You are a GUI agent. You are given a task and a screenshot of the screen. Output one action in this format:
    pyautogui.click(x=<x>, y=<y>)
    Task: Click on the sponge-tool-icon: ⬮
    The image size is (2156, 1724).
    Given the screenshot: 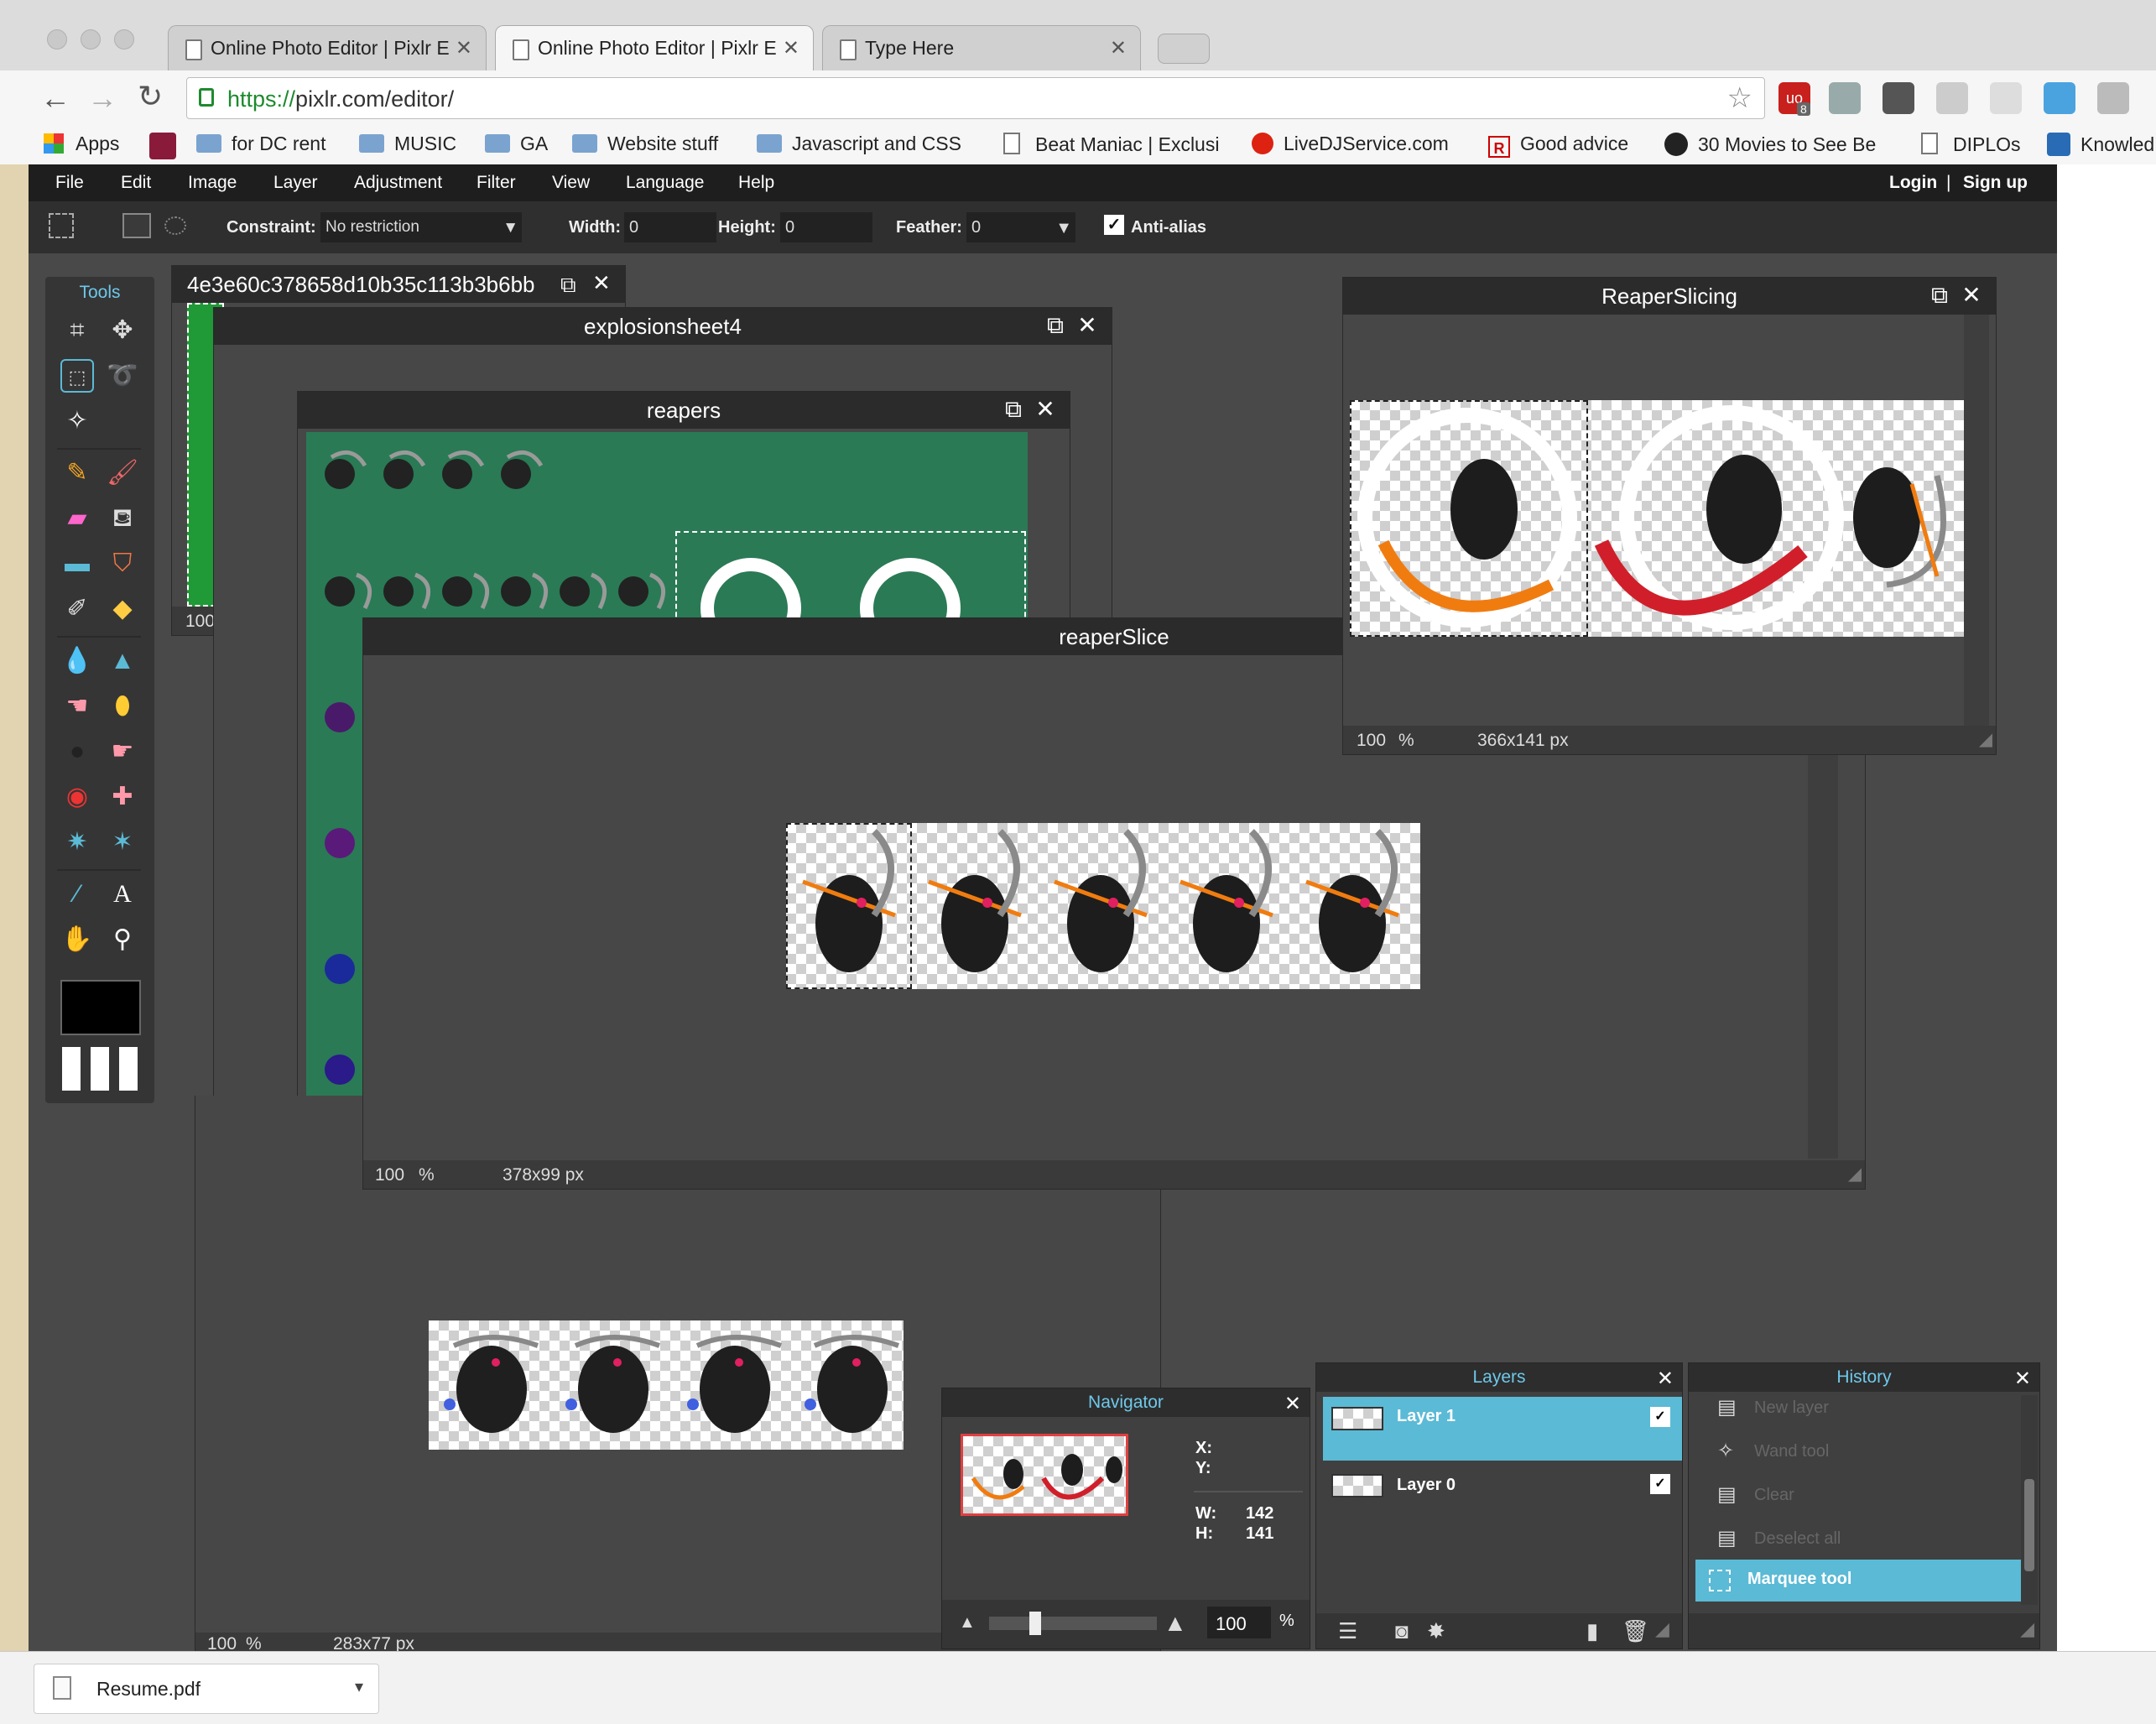 What is the action you would take?
    pyautogui.click(x=123, y=706)
    